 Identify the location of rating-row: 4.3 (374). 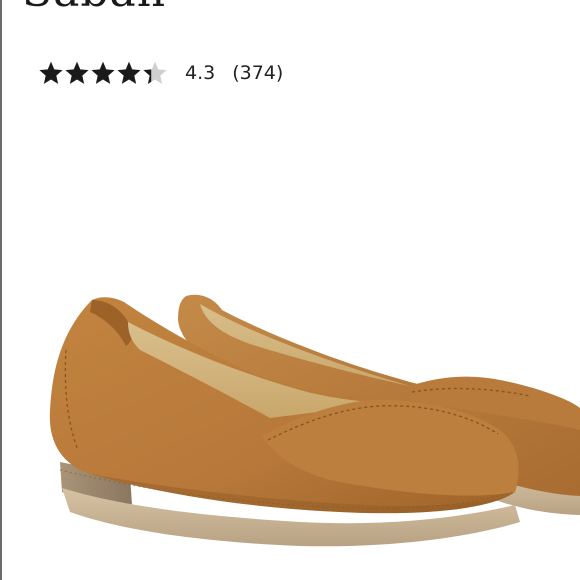
(160, 73).